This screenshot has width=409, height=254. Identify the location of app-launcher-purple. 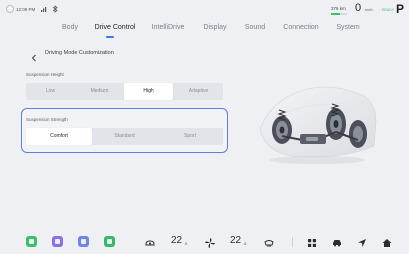
(57, 241).